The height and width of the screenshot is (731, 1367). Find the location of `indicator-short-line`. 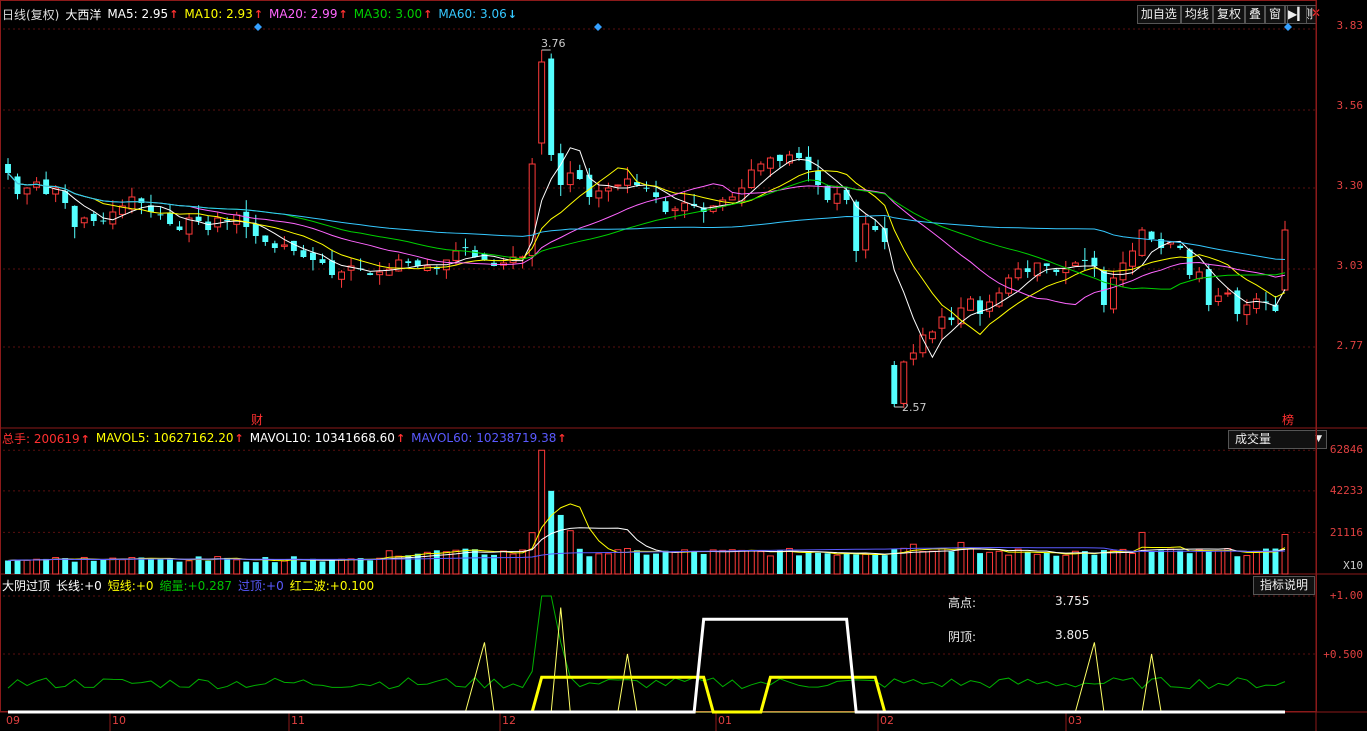

indicator-short-line is located at coordinates (646, 660).